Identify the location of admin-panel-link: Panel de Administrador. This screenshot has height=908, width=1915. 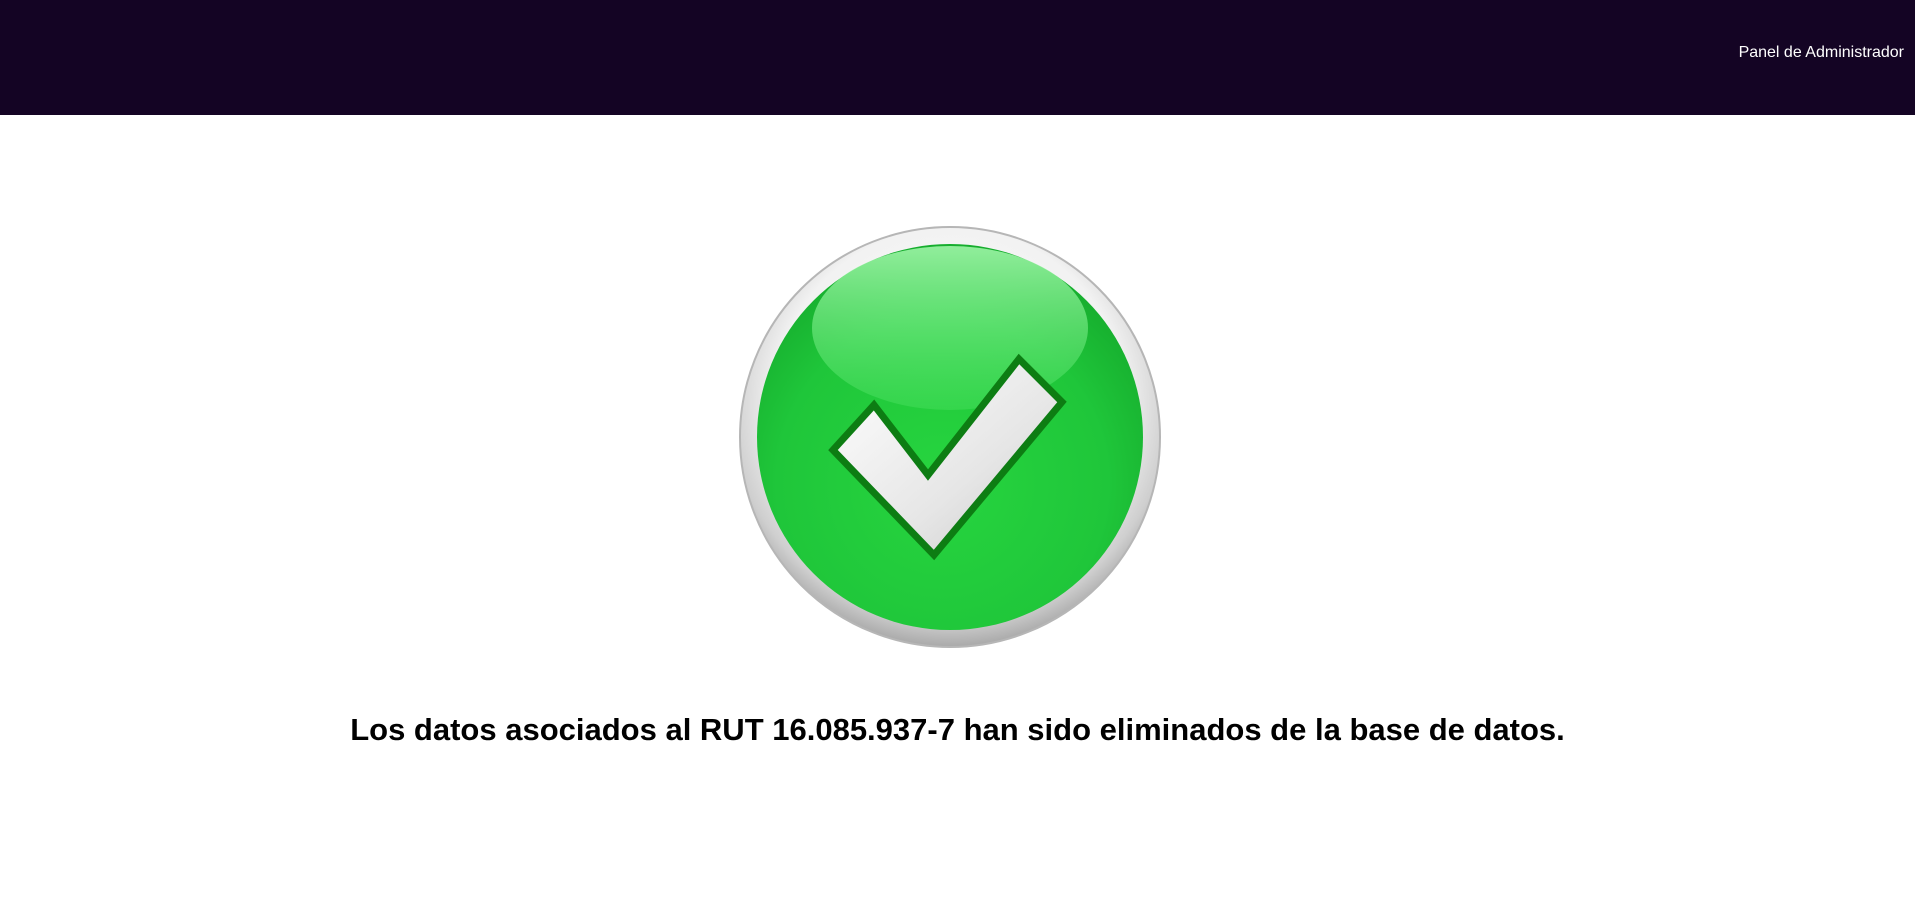
(1821, 53).